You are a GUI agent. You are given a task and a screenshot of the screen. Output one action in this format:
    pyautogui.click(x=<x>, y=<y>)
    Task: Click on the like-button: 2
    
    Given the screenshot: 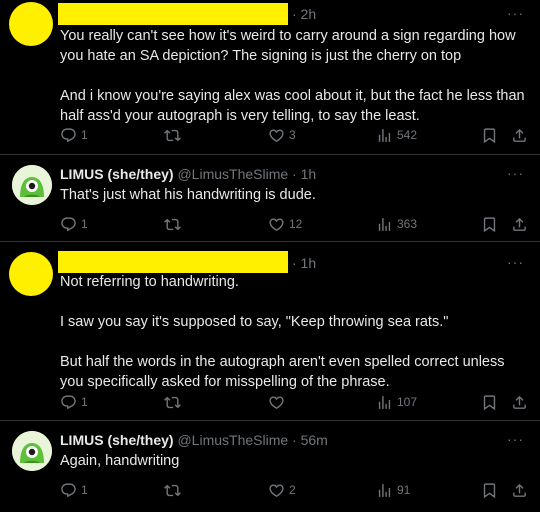 What is the action you would take?
    pyautogui.click(x=282, y=490)
    